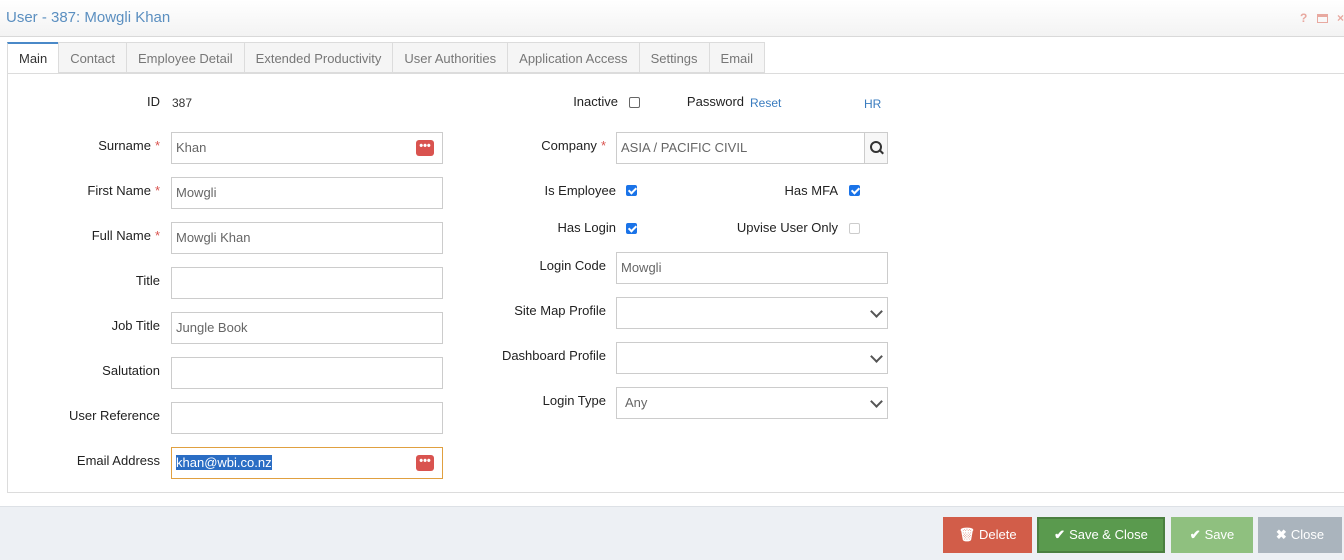 The image size is (1344, 560). What do you see at coordinates (811, 190) in the screenshot?
I see `has-mfa-label: Has MFA` at bounding box center [811, 190].